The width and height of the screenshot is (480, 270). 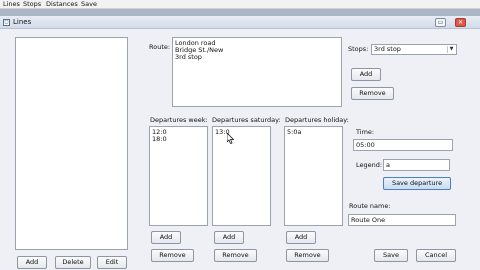 What do you see at coordinates (358, 49) in the screenshot?
I see `stops-label: Stops:` at bounding box center [358, 49].